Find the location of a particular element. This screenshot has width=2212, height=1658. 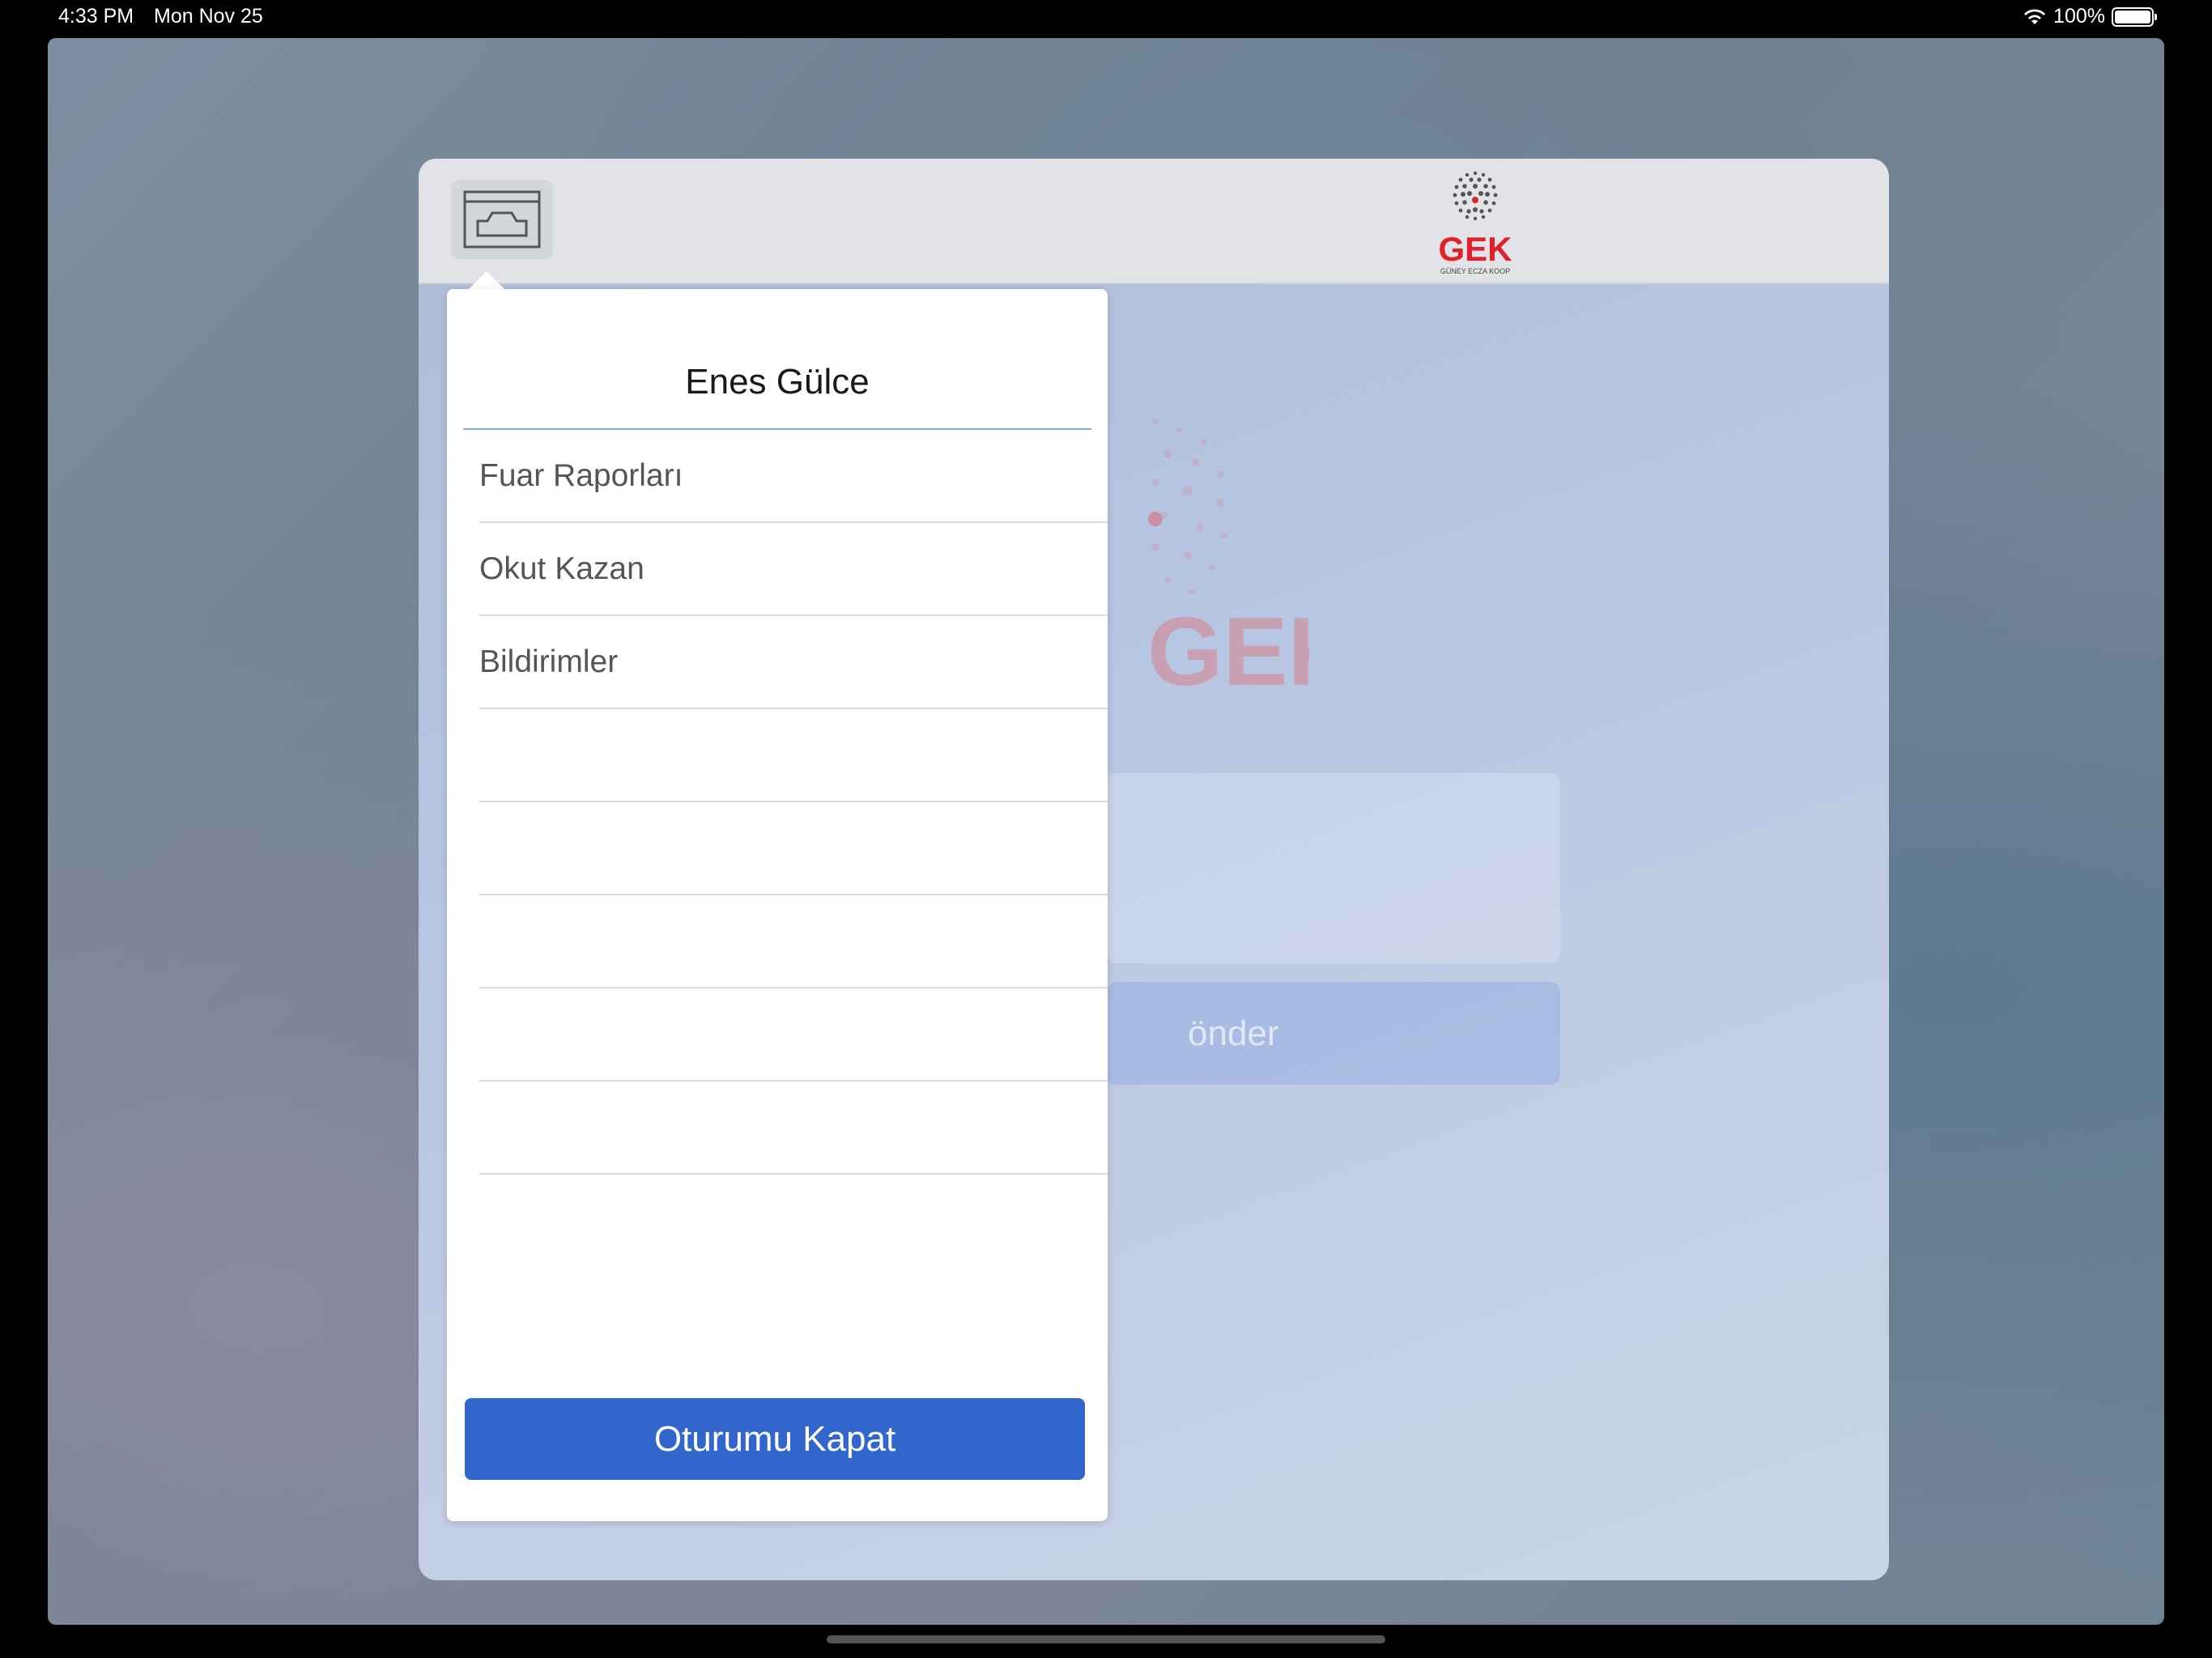

status-bar: 4:33 PM Mon Nov 25 100% is located at coordinates (1106, 17).